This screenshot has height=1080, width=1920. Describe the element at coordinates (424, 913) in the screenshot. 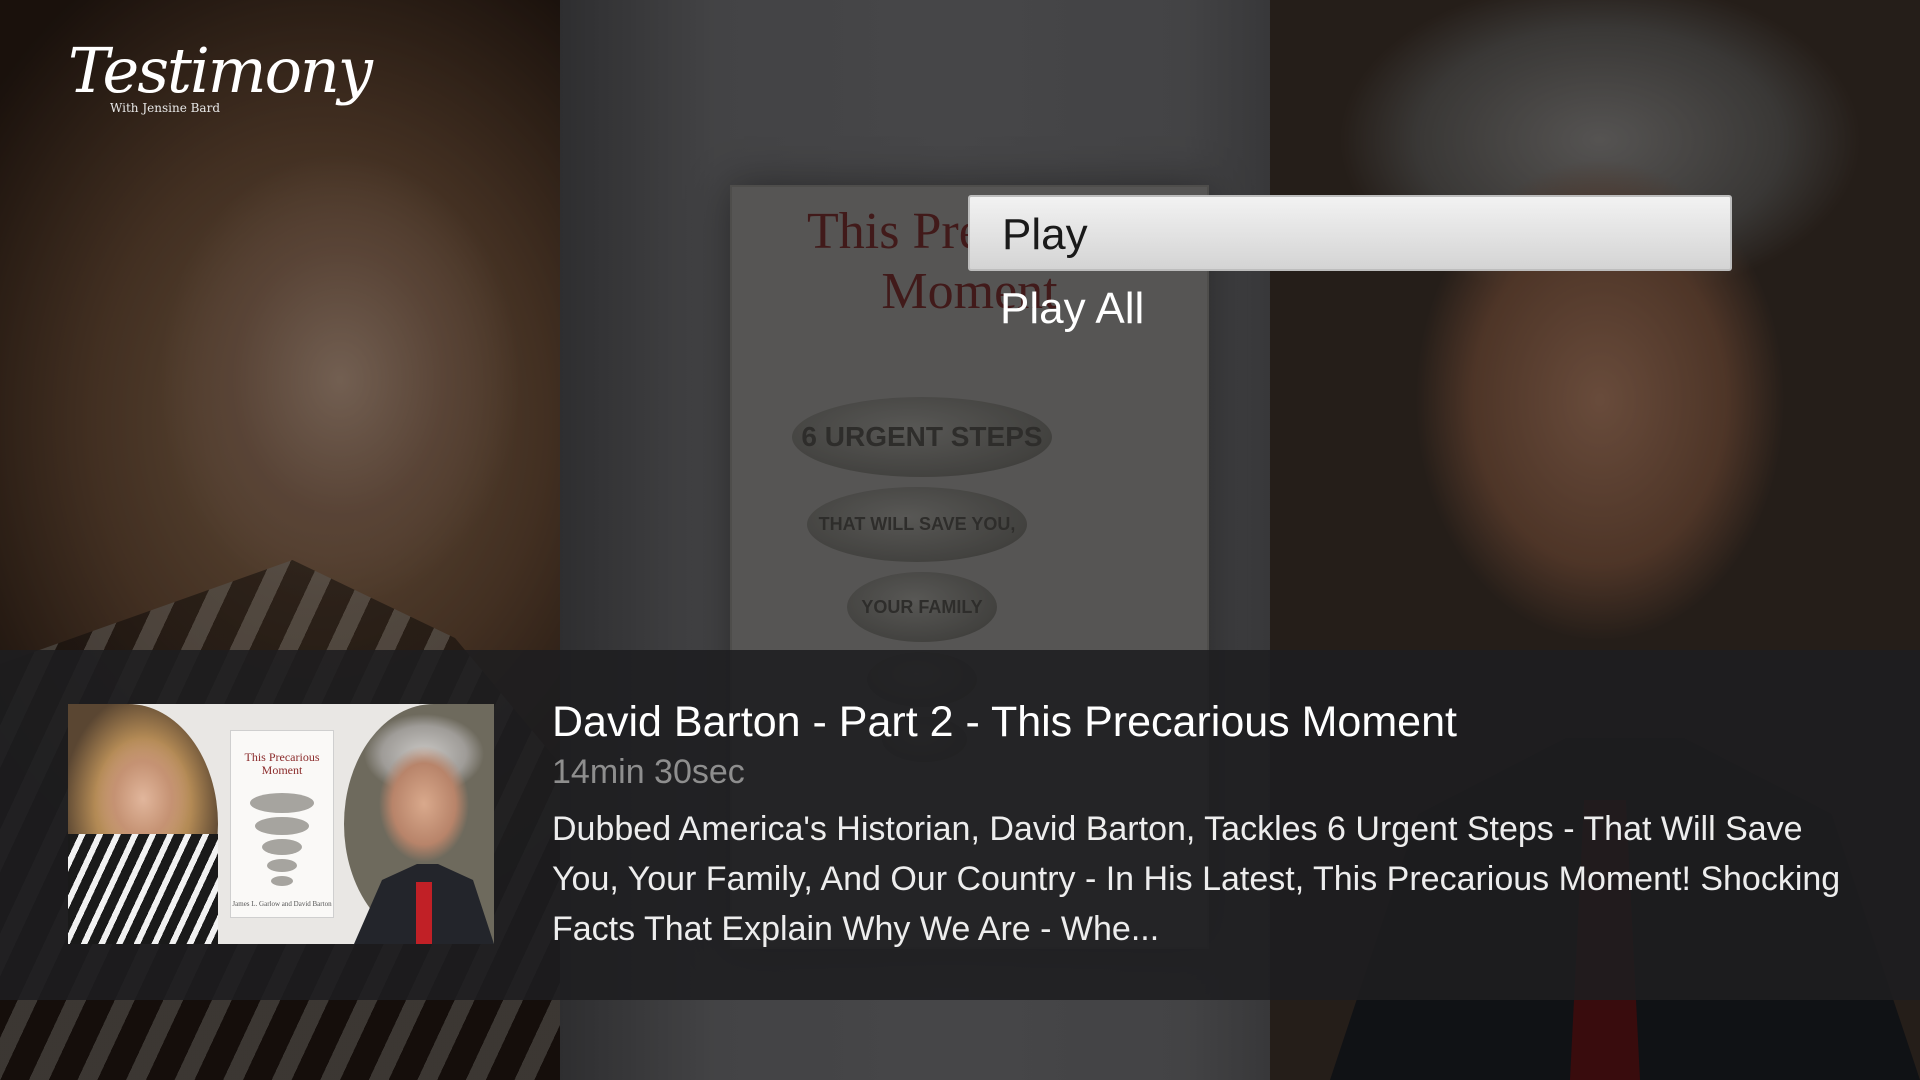

I see `thumbnail-tie` at that location.